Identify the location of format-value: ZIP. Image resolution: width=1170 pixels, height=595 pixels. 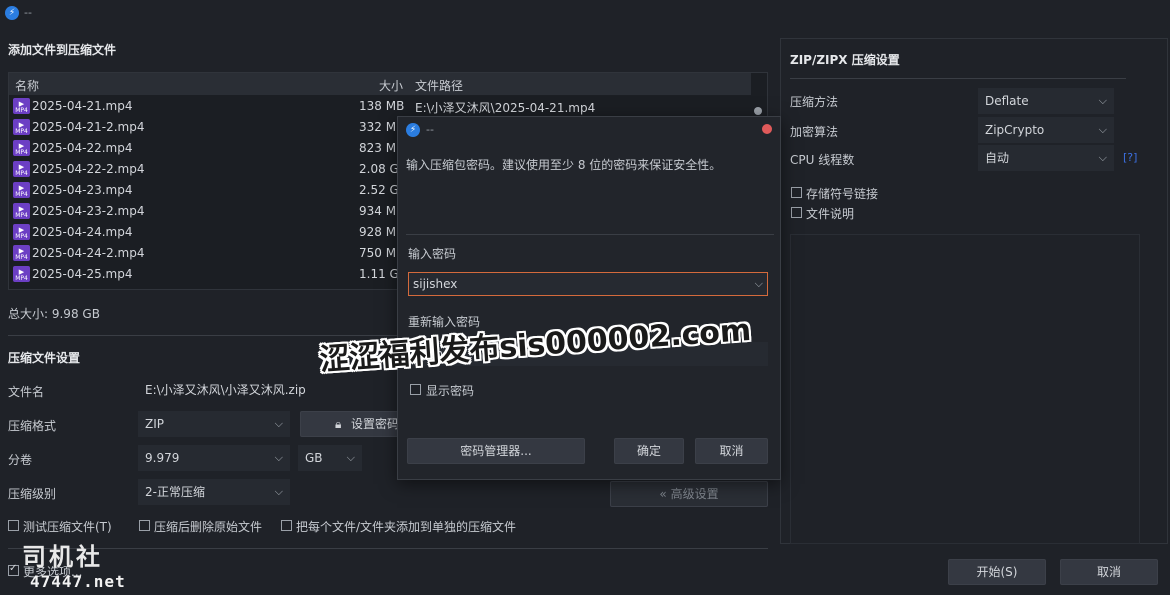
(154, 424).